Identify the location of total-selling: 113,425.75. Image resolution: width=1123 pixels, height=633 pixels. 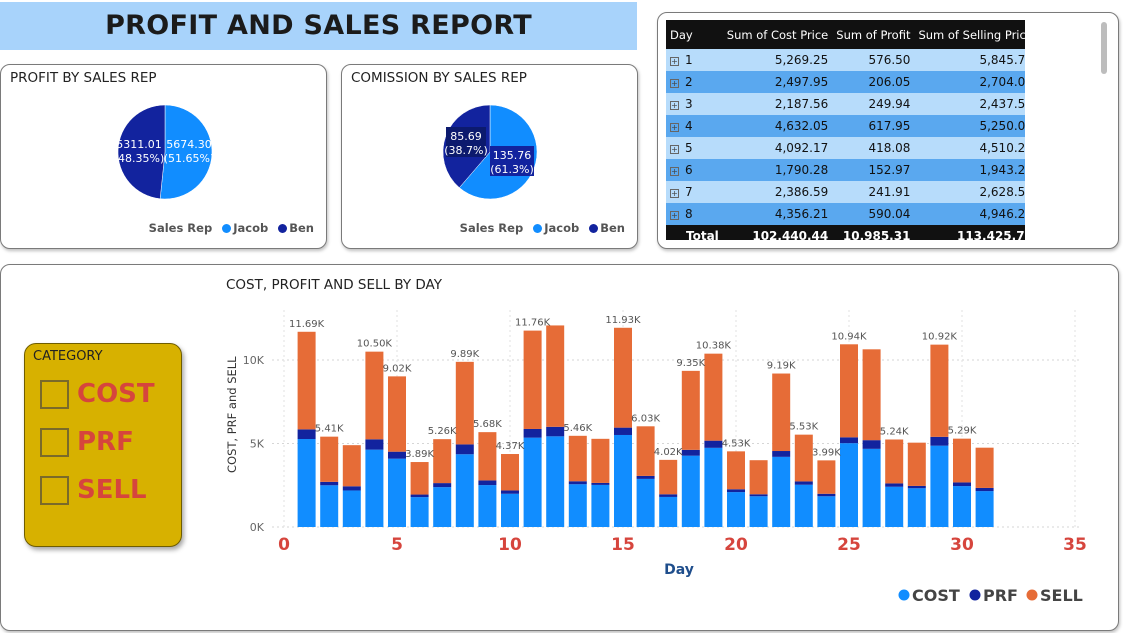
(969, 232).